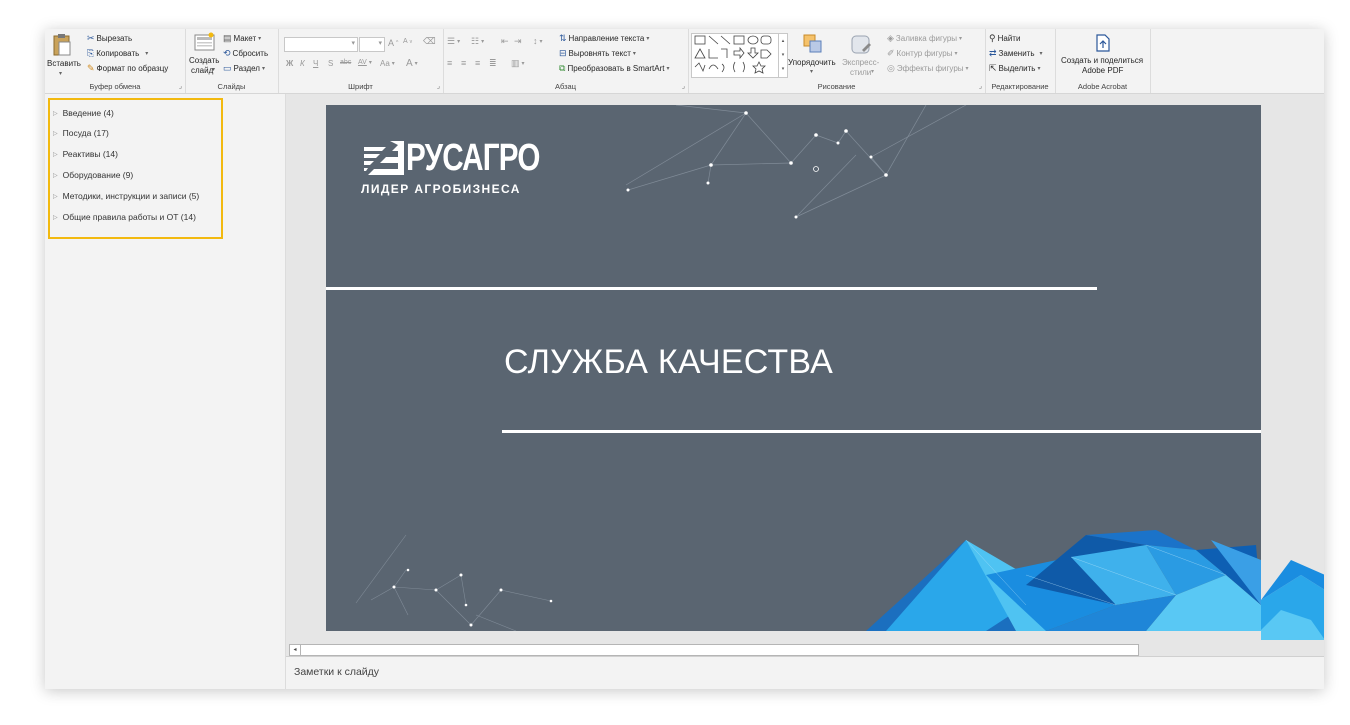  I want to click on cut-button: ✂ Вырезать, so click(109, 39).